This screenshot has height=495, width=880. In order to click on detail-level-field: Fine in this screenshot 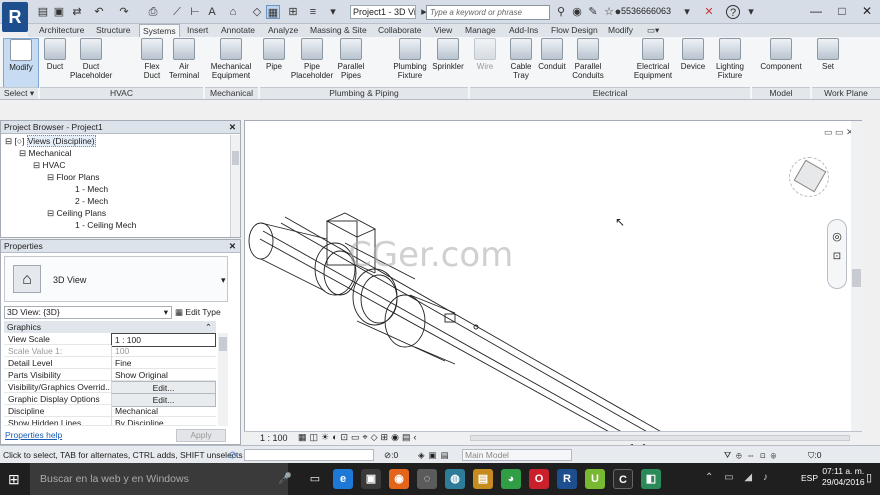, I will do `click(163, 363)`.